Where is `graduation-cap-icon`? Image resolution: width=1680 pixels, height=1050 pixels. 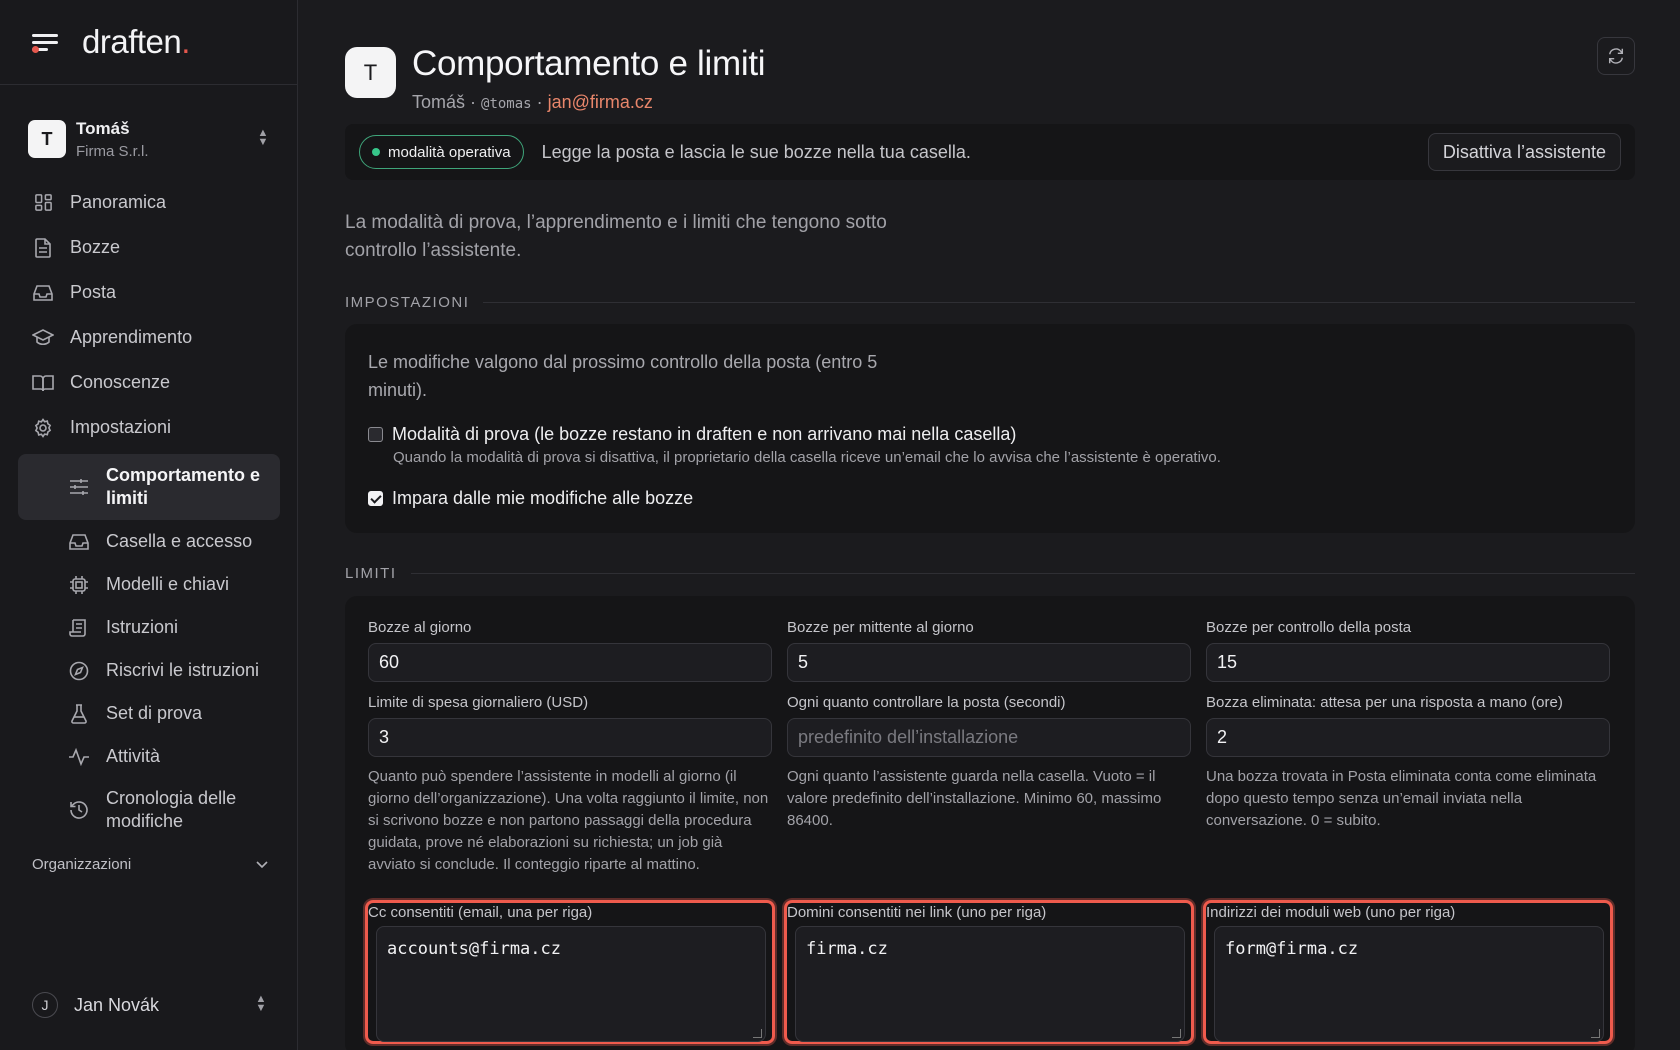 graduation-cap-icon is located at coordinates (43, 338).